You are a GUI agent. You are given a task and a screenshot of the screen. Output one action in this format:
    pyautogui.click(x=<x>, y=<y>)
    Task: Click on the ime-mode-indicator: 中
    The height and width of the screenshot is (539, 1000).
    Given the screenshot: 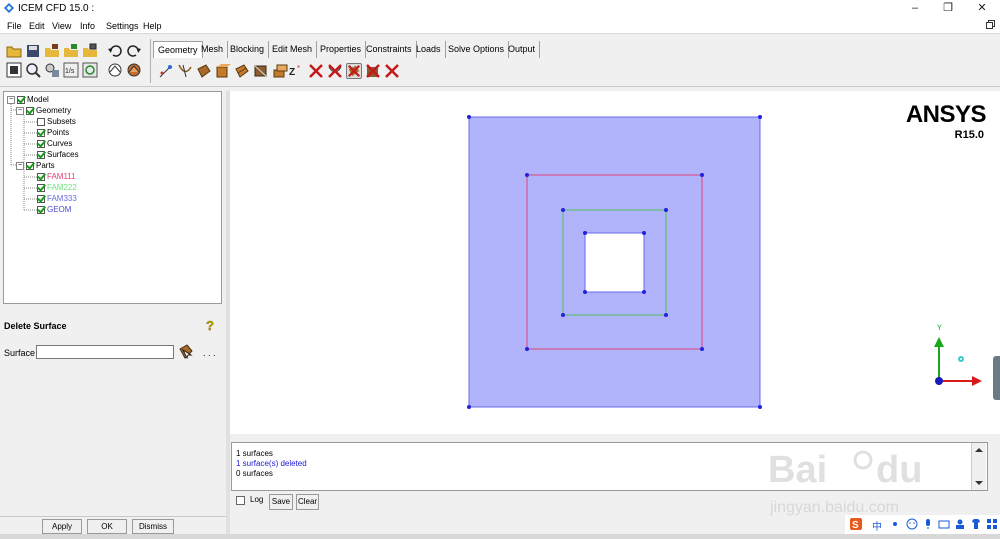 What is the action you would take?
    pyautogui.click(x=877, y=525)
    